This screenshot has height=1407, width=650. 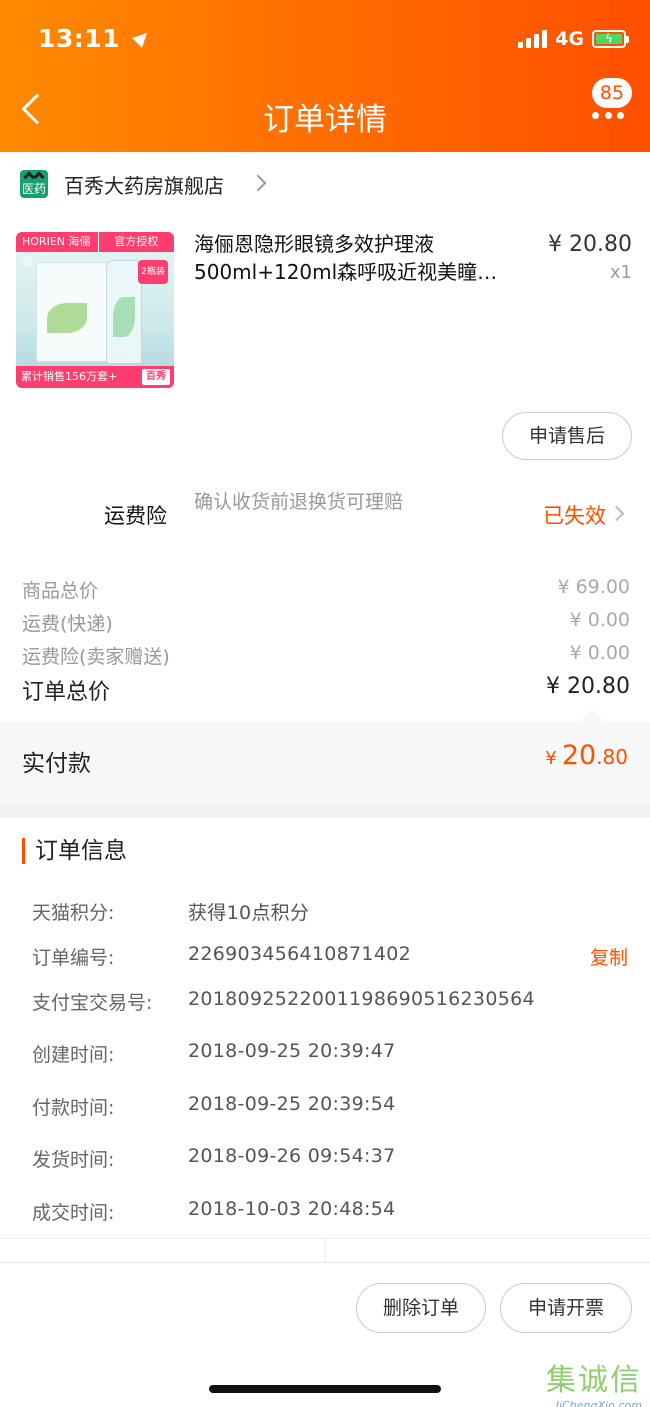 I want to click on apply-after-sale-button: 申请售后, so click(x=567, y=436).